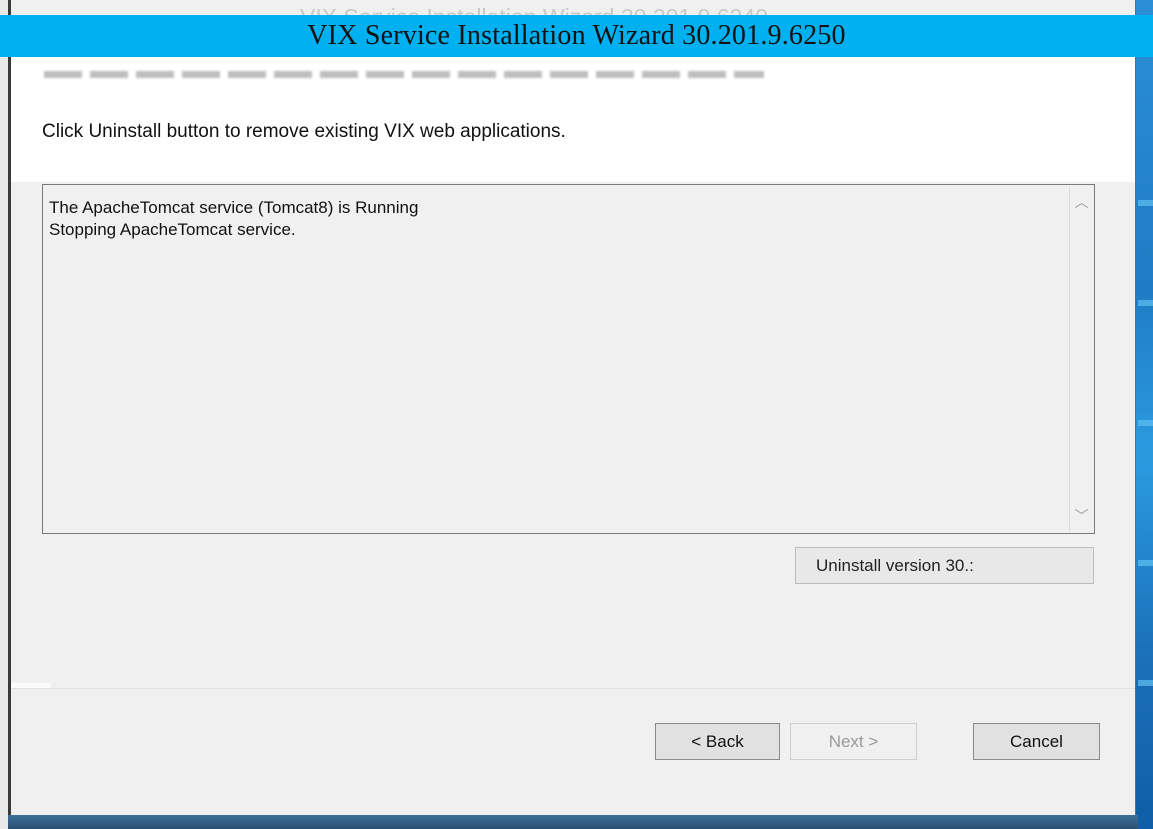 The height and width of the screenshot is (829, 1153). Describe the element at coordinates (1144, 414) in the screenshot. I see `desktop-background` at that location.